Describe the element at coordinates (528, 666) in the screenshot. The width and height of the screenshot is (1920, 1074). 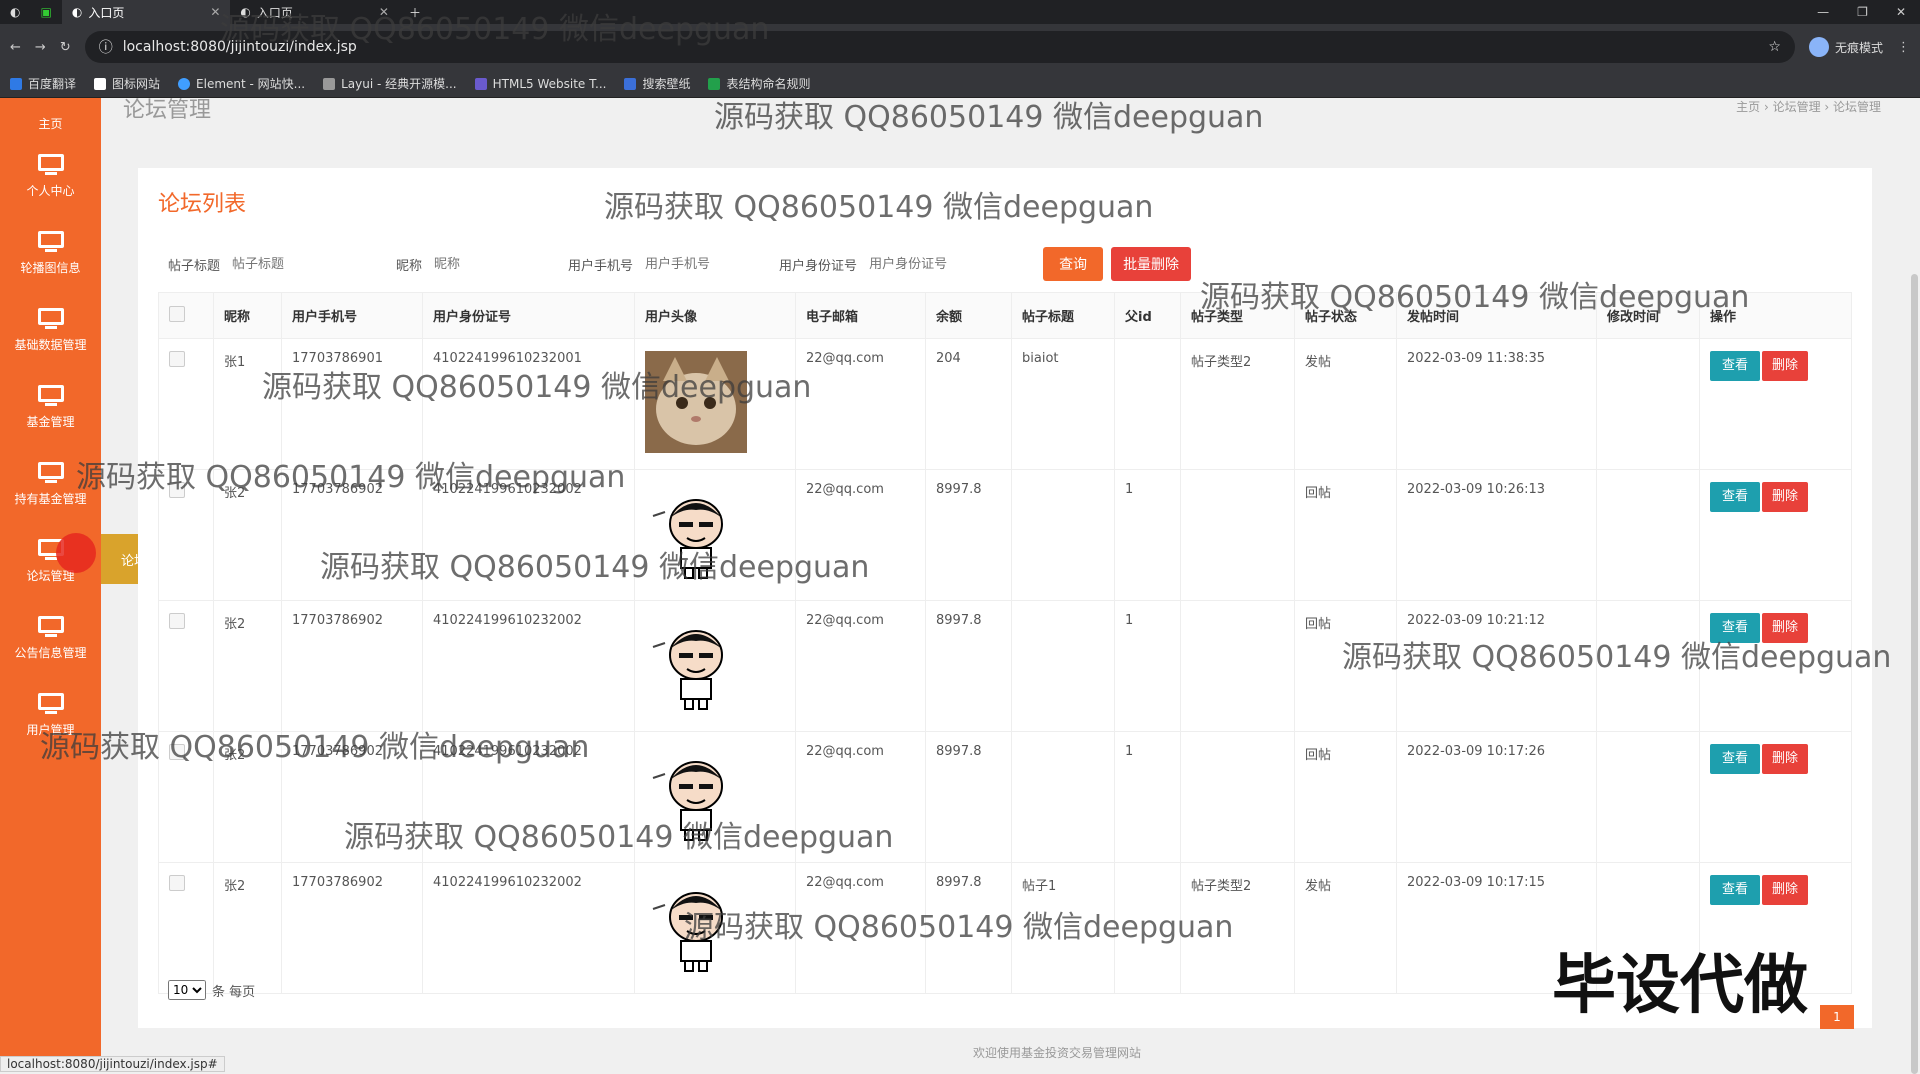
I see `cell-idcard: 410224199610232002` at that location.